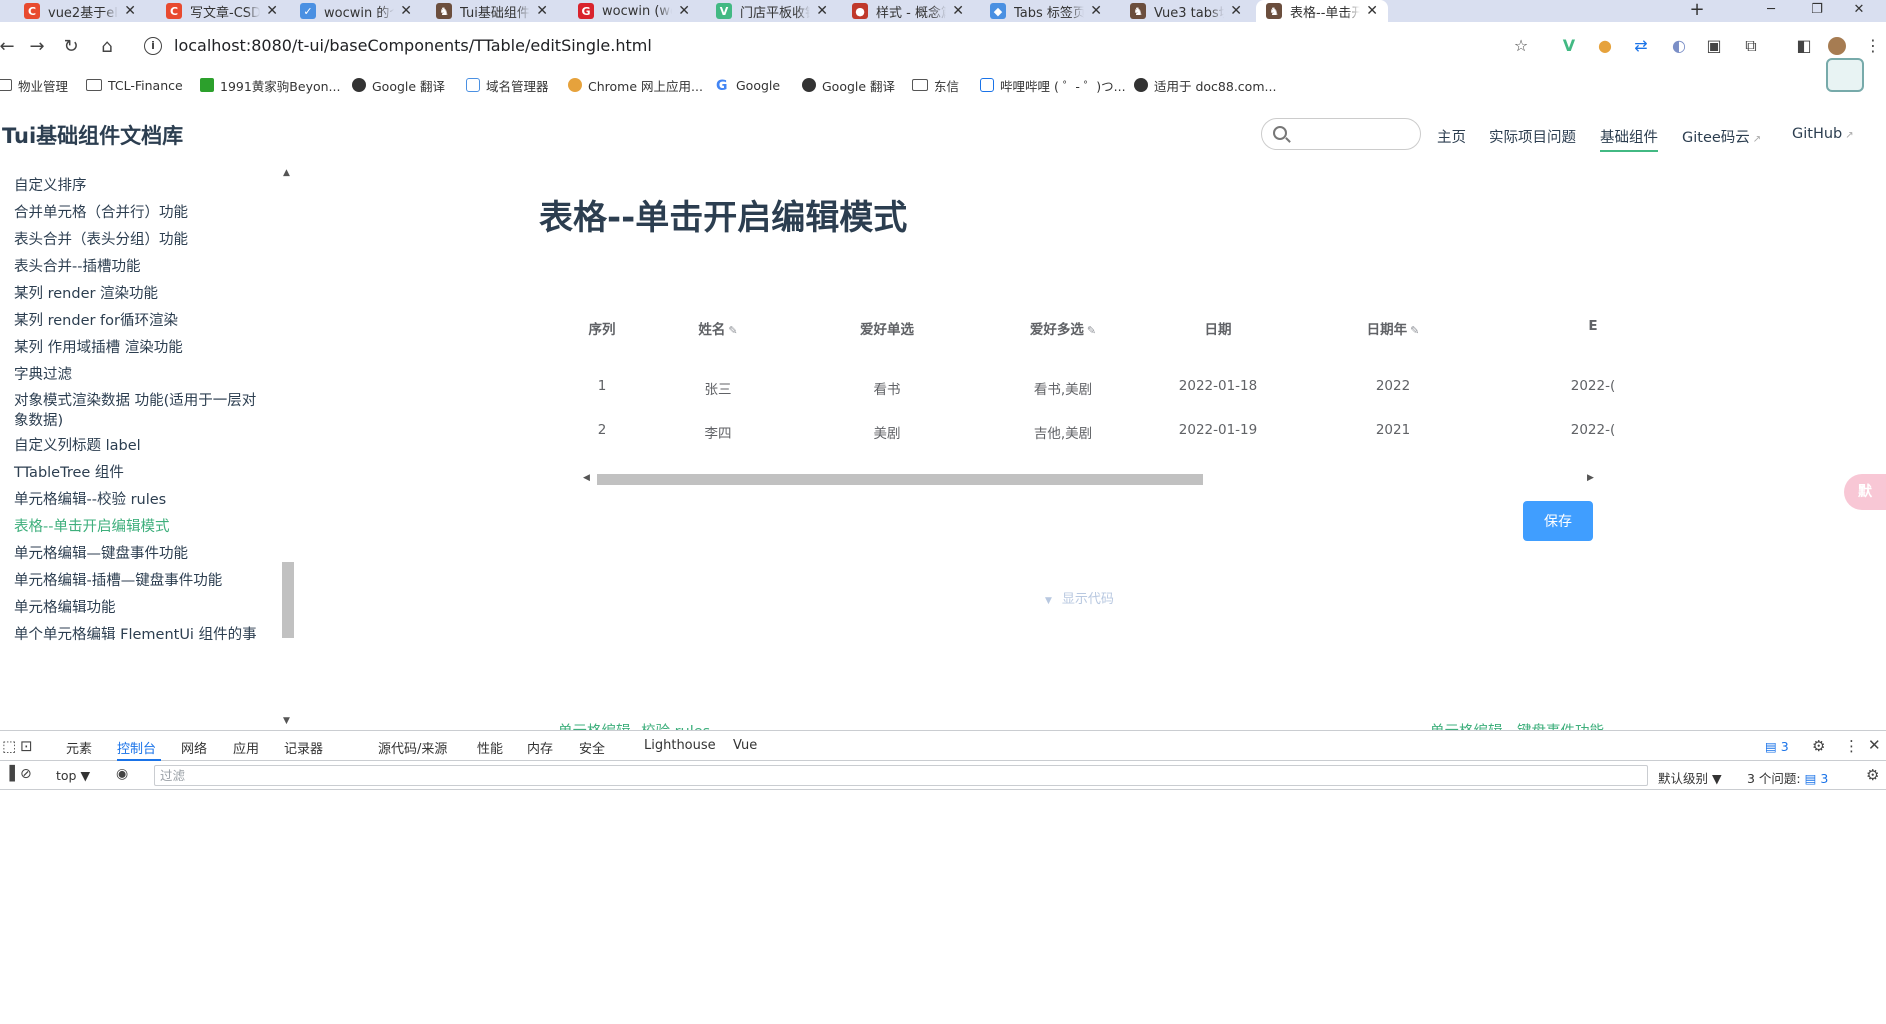 This screenshot has width=1886, height=1024. Describe the element at coordinates (1845, 75) in the screenshot. I see `doc88-extension-icon` at that location.